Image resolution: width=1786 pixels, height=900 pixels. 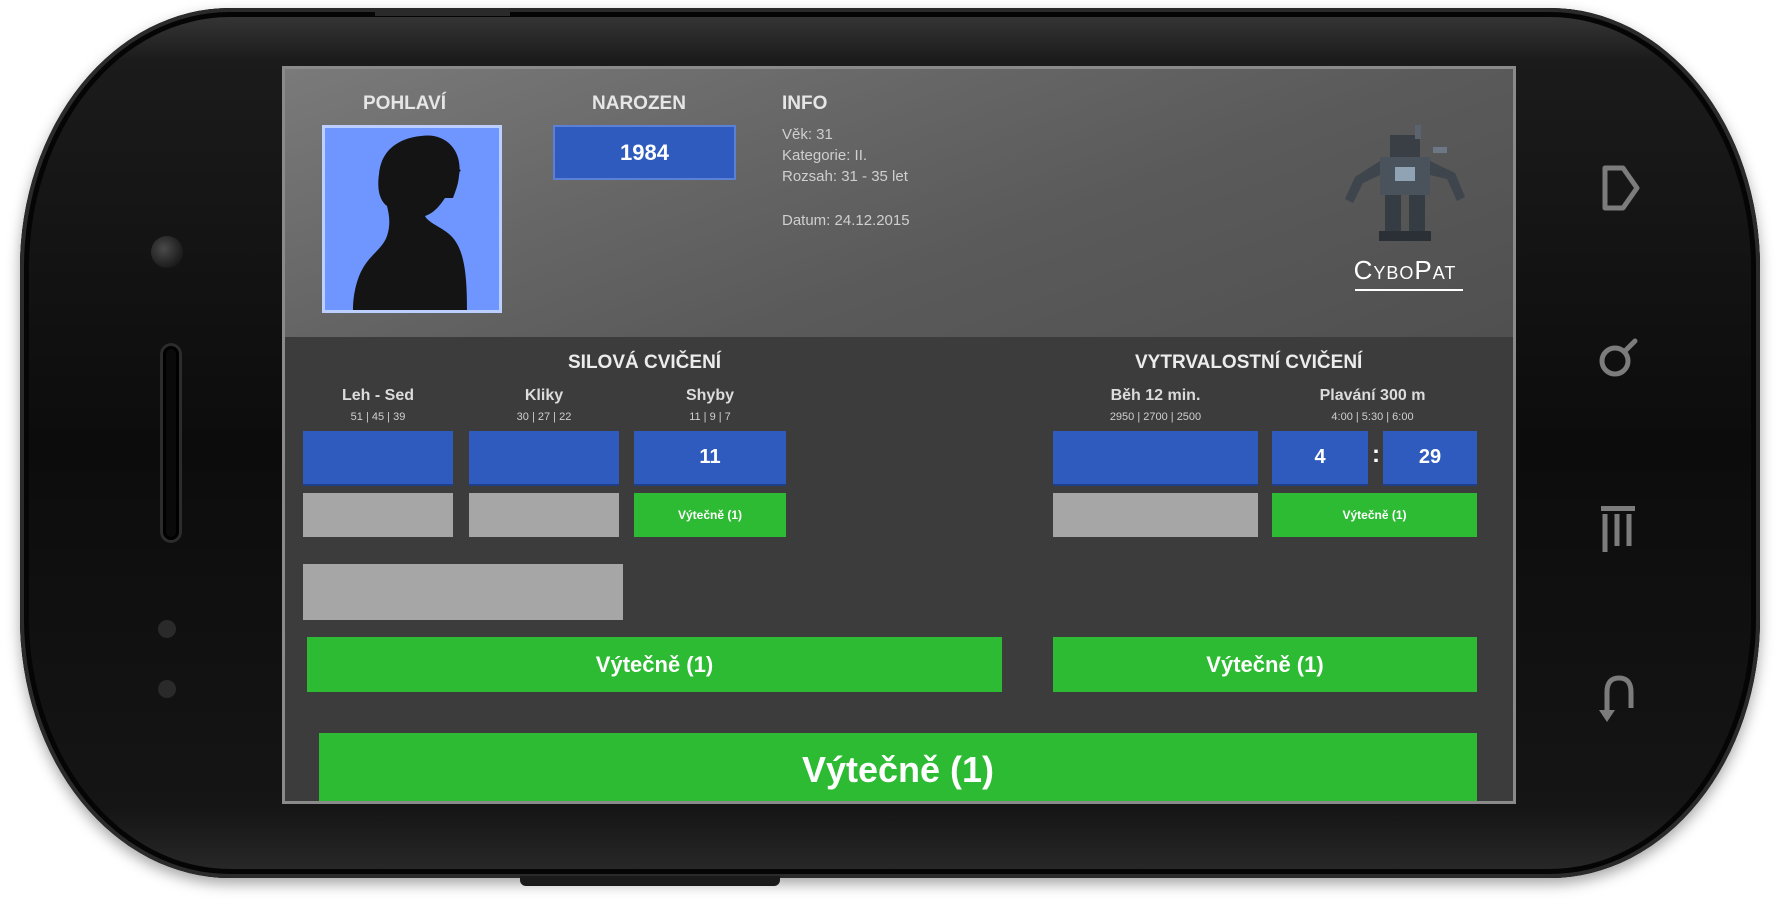 I want to click on run-label: Běh 12 min., so click(x=1155, y=395).